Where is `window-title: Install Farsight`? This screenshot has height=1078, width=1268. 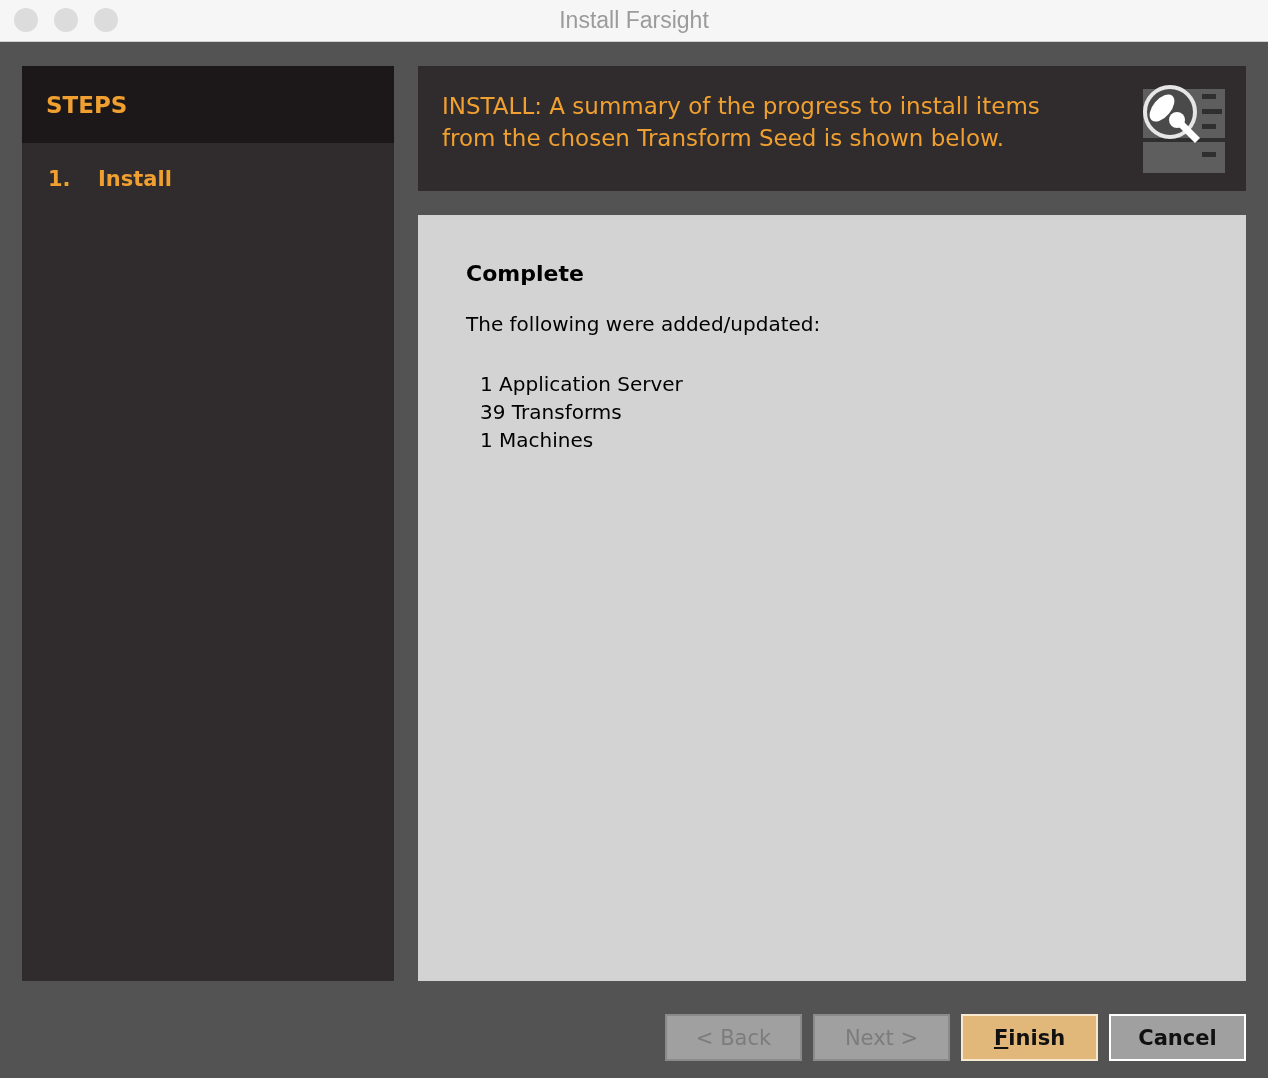
window-title: Install Farsight is located at coordinates (634, 20).